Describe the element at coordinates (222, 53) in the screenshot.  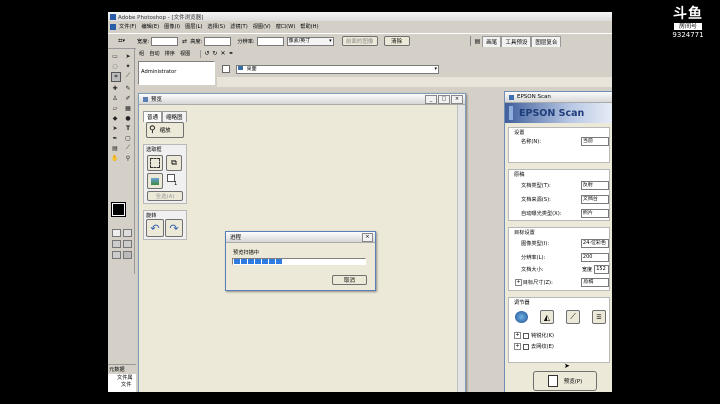
I see `delete-icon: ✕` at that location.